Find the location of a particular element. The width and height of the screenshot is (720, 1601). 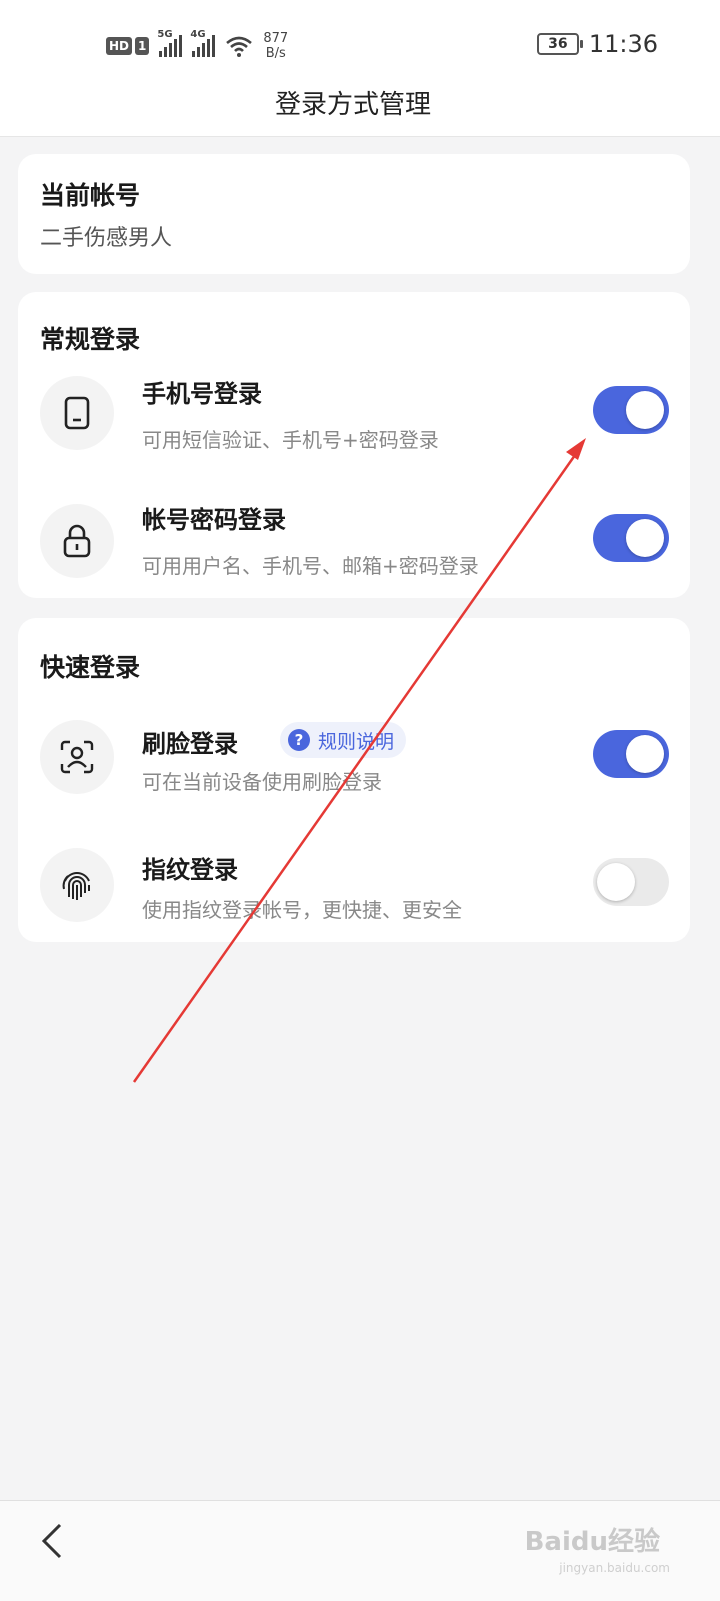

watermark-url: jingyan.baidu.com is located at coordinates (614, 1568).